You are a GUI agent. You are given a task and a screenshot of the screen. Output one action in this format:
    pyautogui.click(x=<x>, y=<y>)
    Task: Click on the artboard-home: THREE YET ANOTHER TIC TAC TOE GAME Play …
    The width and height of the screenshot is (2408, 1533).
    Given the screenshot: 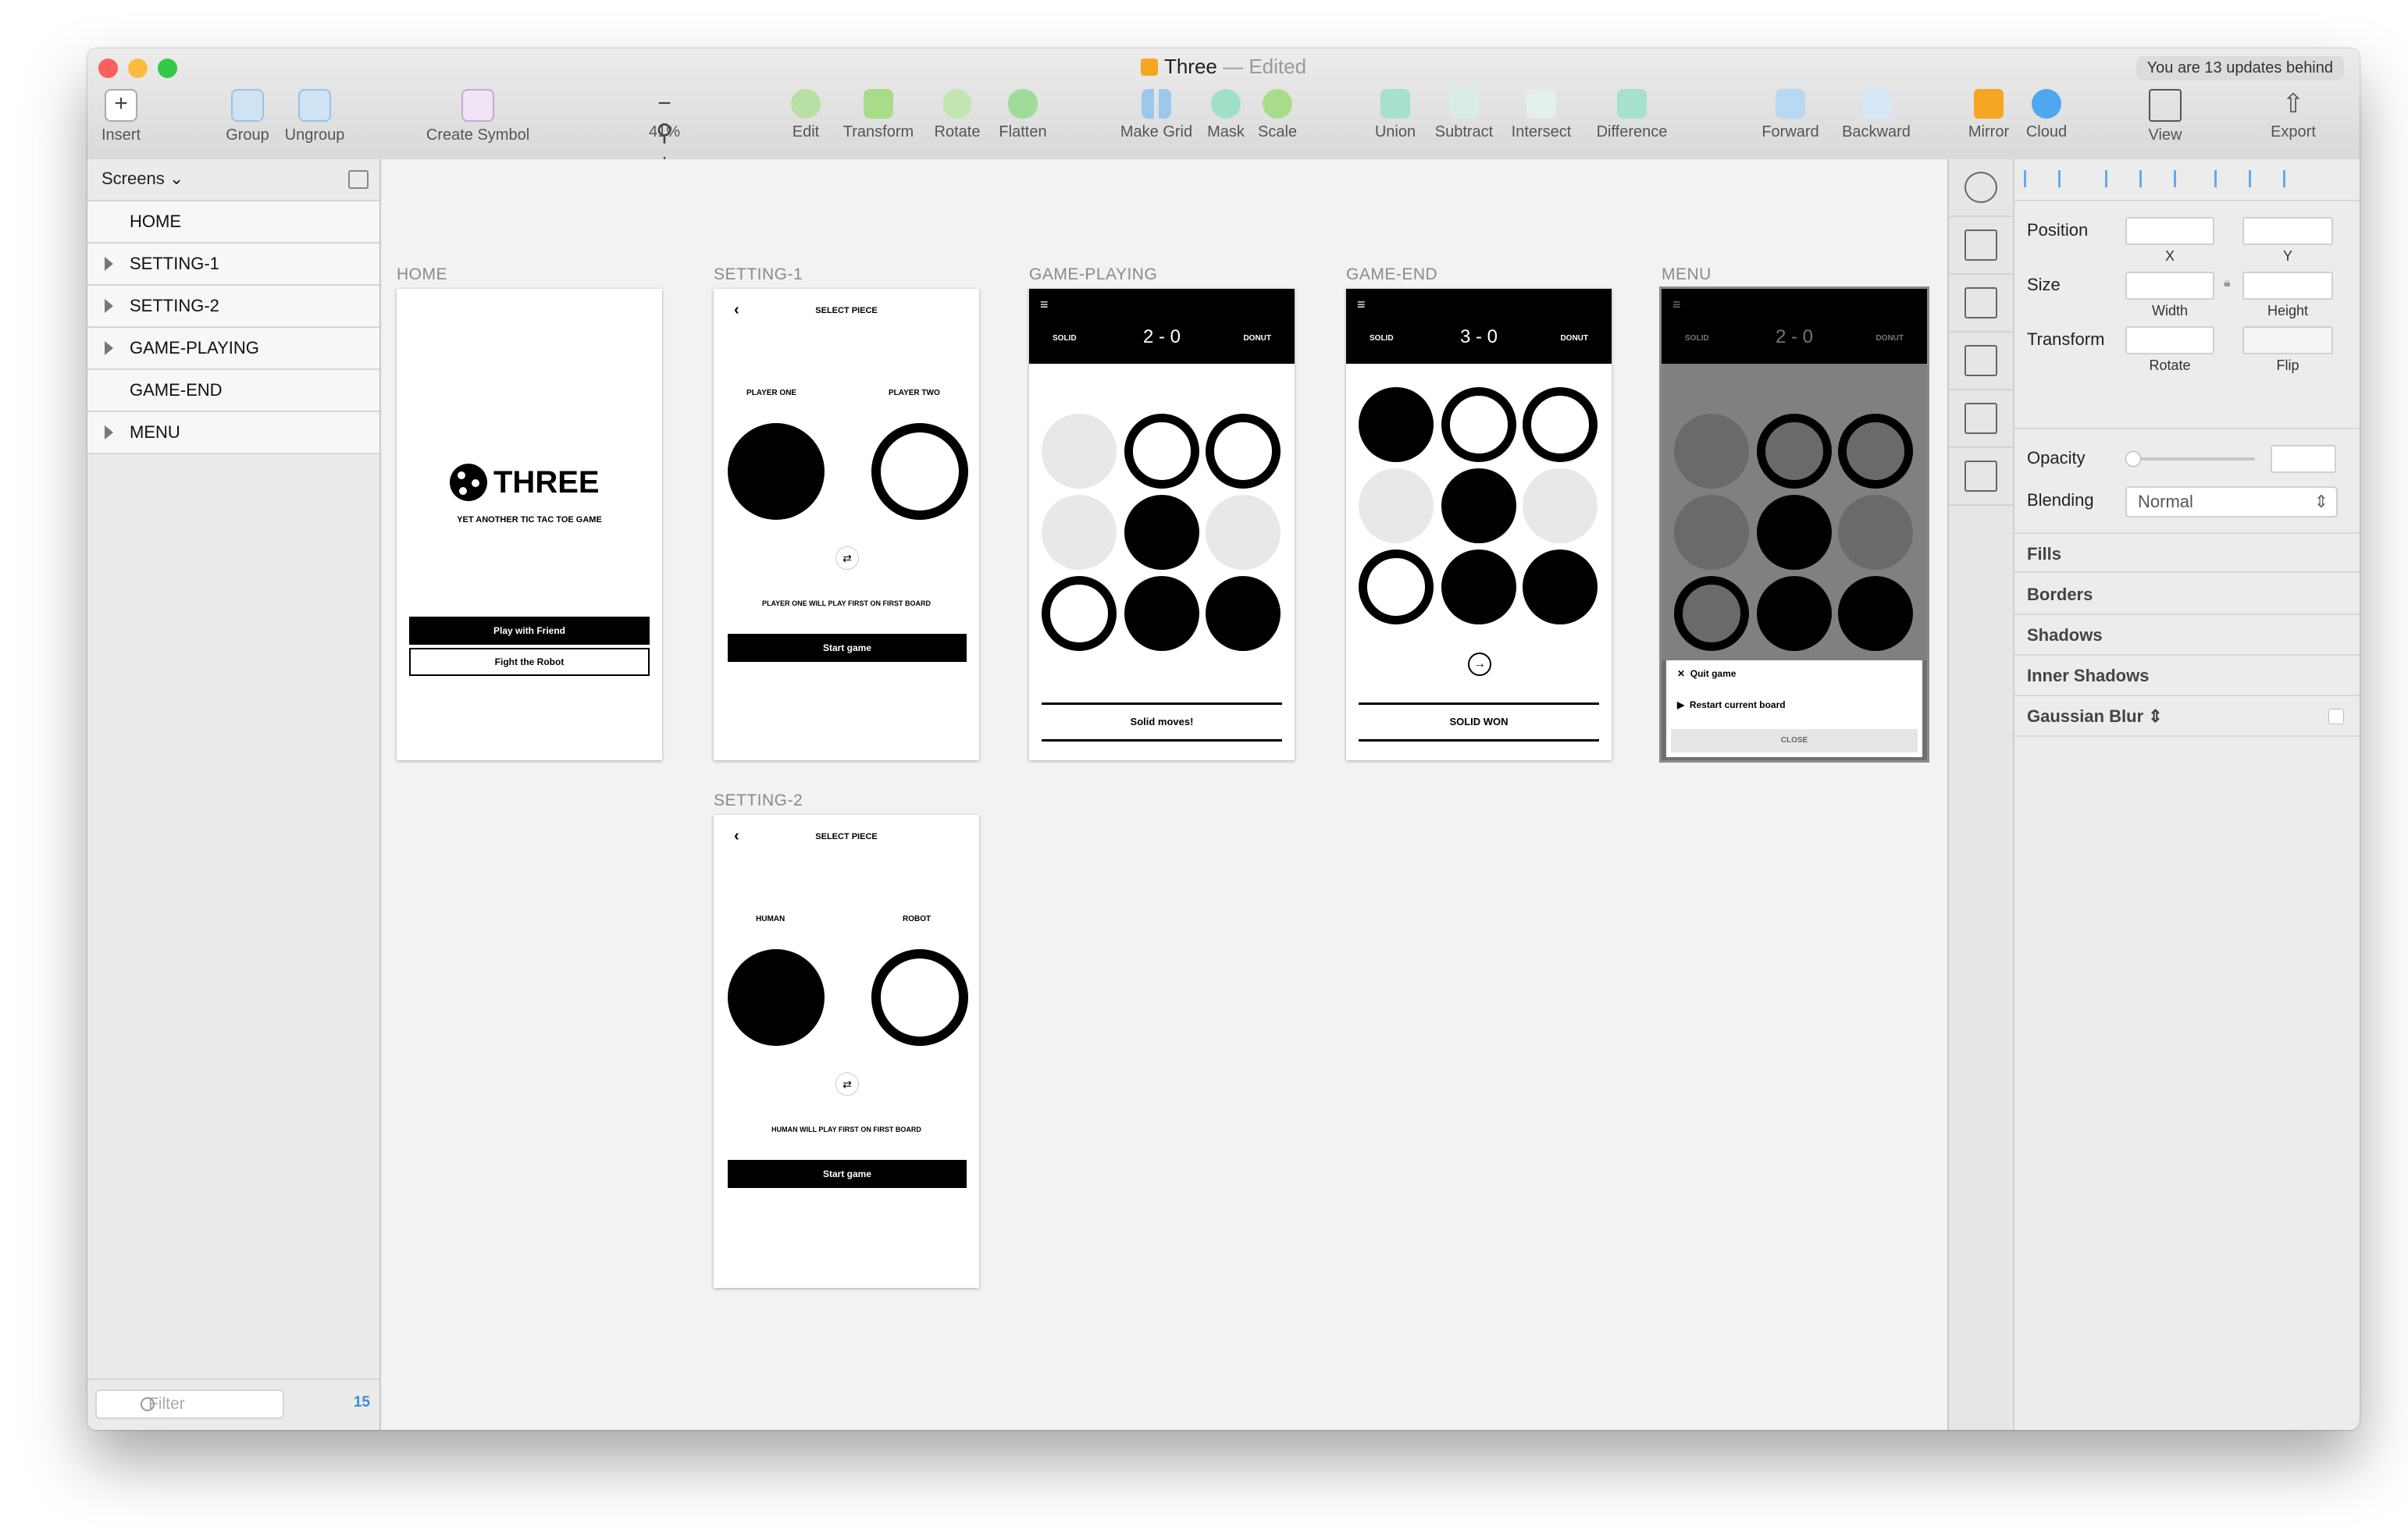 What is the action you would take?
    pyautogui.click(x=529, y=524)
    